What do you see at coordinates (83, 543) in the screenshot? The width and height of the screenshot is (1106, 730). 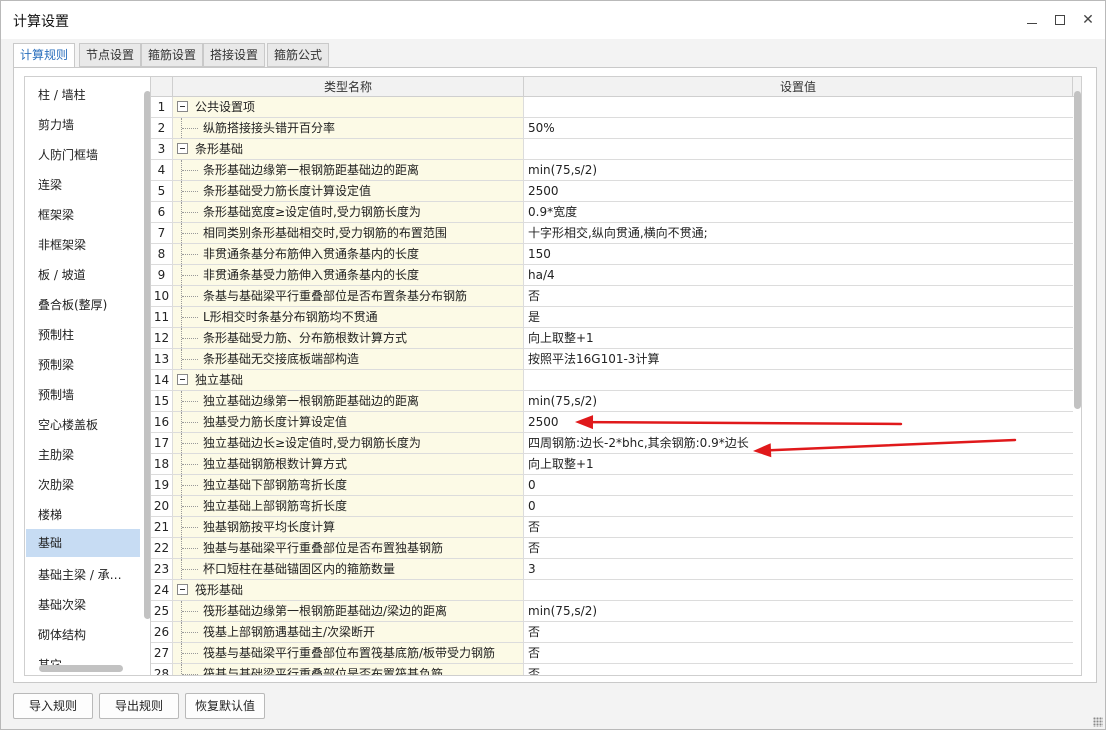 I see `list-item-selected: 基础` at bounding box center [83, 543].